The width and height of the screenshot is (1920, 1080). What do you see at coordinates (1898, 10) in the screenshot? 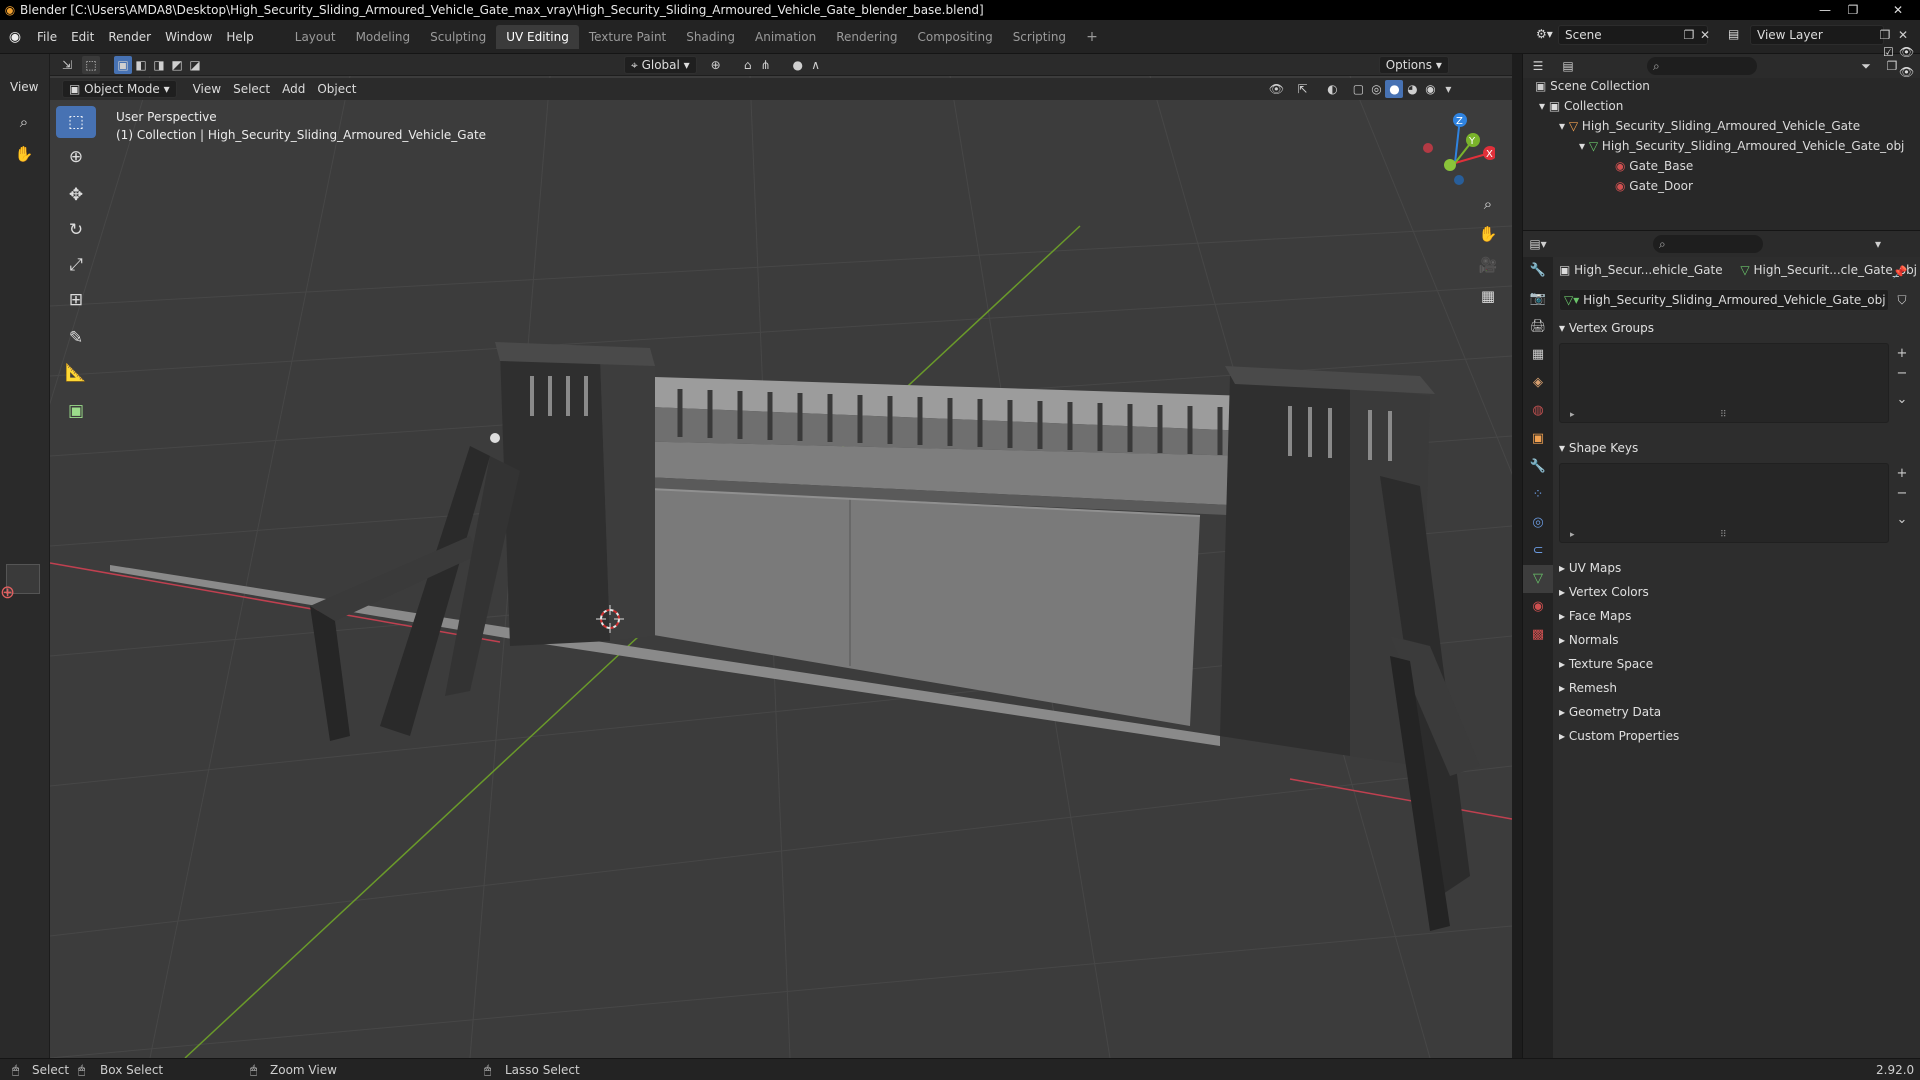
I see `close-icon: ✕` at bounding box center [1898, 10].